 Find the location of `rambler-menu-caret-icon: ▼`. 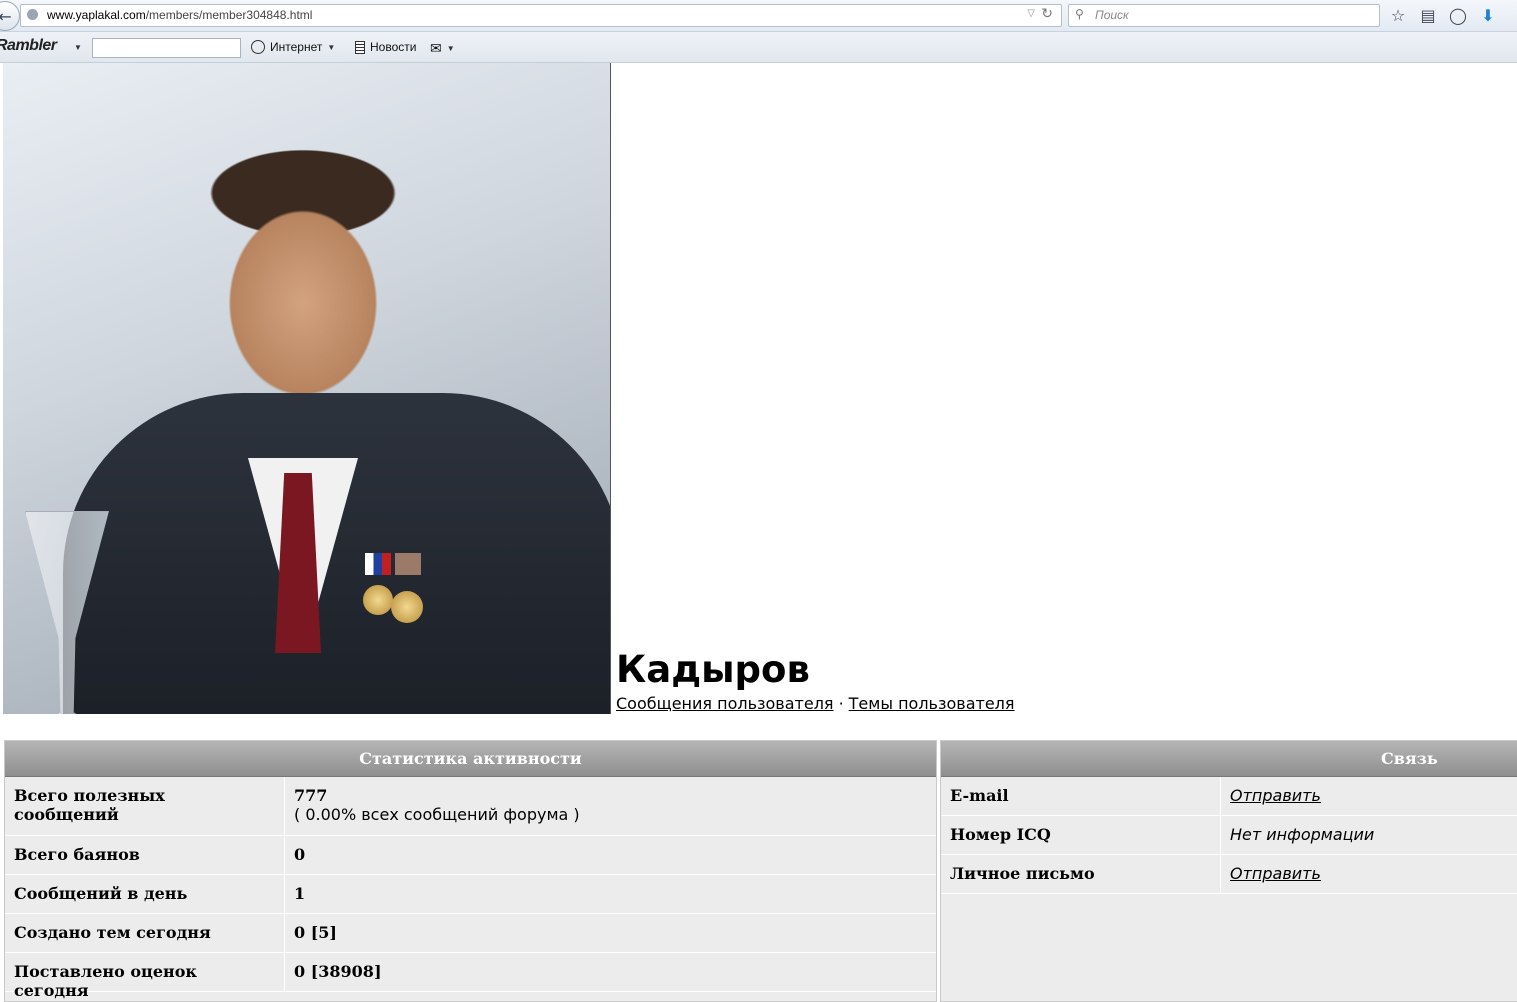

rambler-menu-caret-icon: ▼ is located at coordinates (78, 47).